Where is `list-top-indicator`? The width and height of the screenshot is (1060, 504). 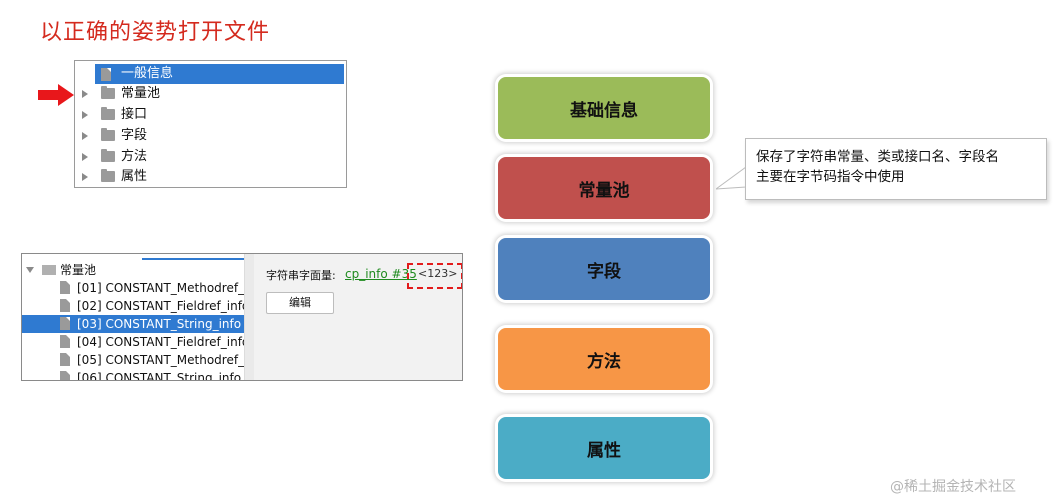 list-top-indicator is located at coordinates (201, 259).